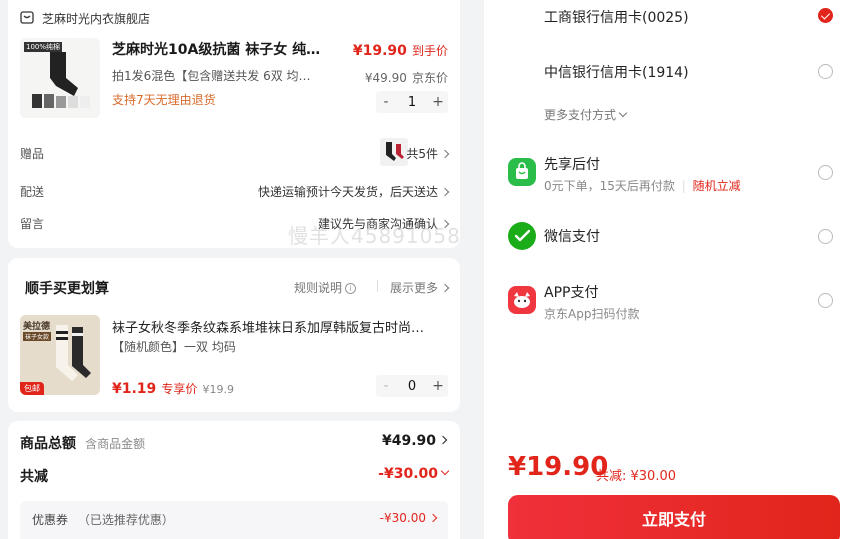 The height and width of the screenshot is (539, 849). I want to click on payment-option-icbc: 工商银行信用卡(0025), so click(616, 17).